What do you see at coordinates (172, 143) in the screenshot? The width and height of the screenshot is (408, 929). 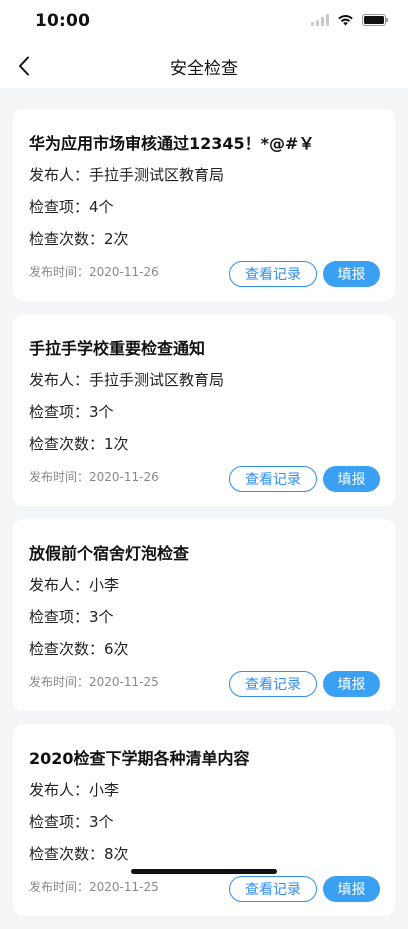 I see `card-title: 华为应用市场审核通过12345！*@#￥` at bounding box center [172, 143].